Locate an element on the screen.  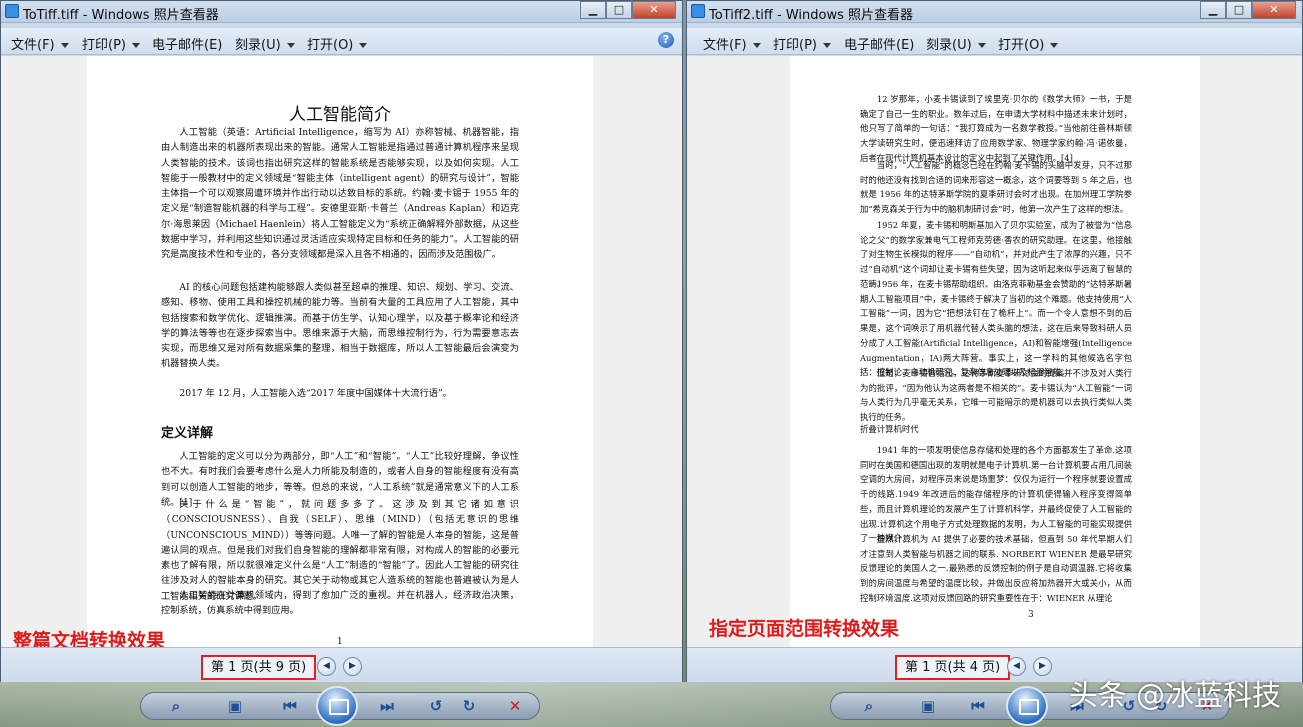
annotation-label: 整篇文档转换效果 is located at coordinates (89, 638).